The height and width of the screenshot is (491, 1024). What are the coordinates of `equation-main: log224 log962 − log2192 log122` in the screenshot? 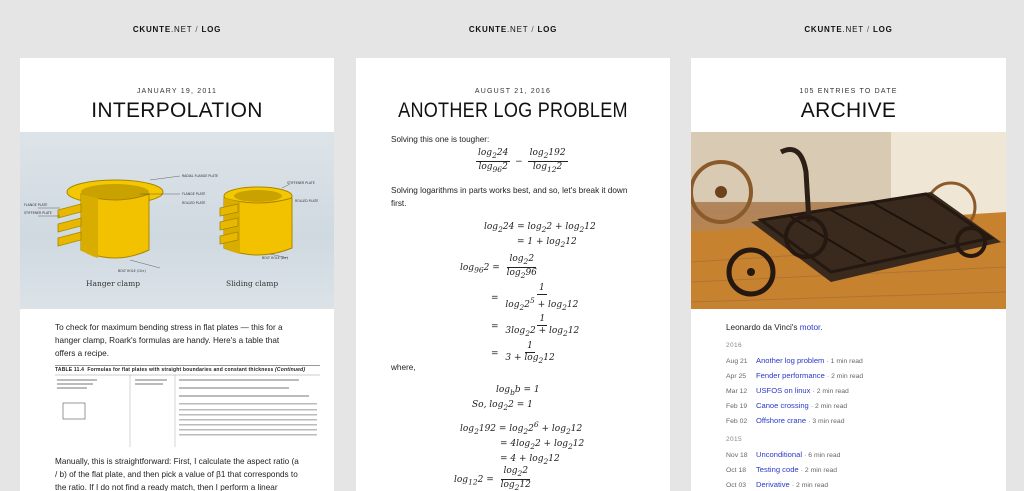 It's located at (522, 161).